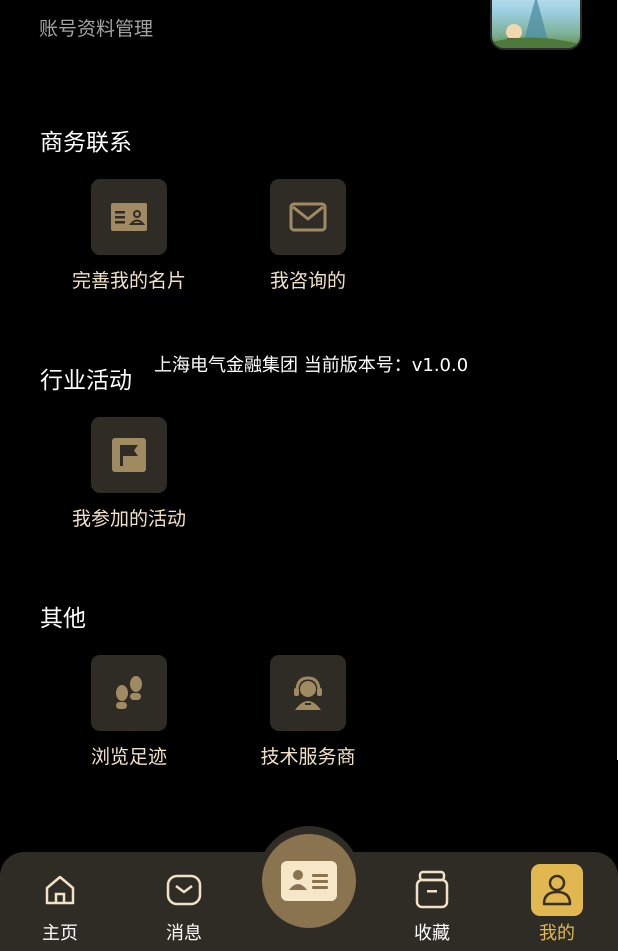  Describe the element at coordinates (128, 519) in the screenshot. I see `tile-label: 我参加的活动` at that location.